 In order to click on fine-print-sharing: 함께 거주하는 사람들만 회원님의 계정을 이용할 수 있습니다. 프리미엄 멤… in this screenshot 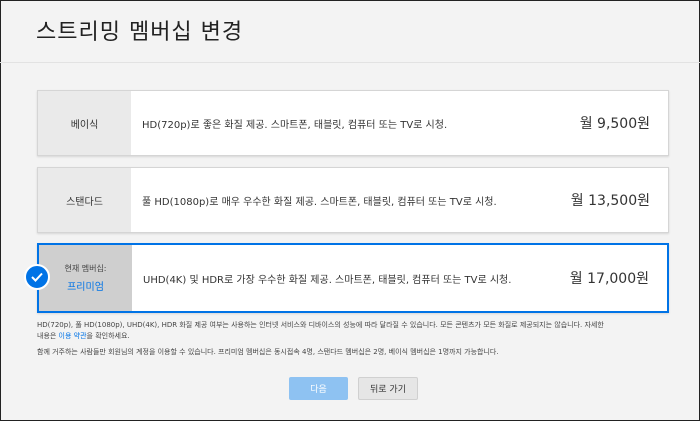, I will do `click(268, 352)`.